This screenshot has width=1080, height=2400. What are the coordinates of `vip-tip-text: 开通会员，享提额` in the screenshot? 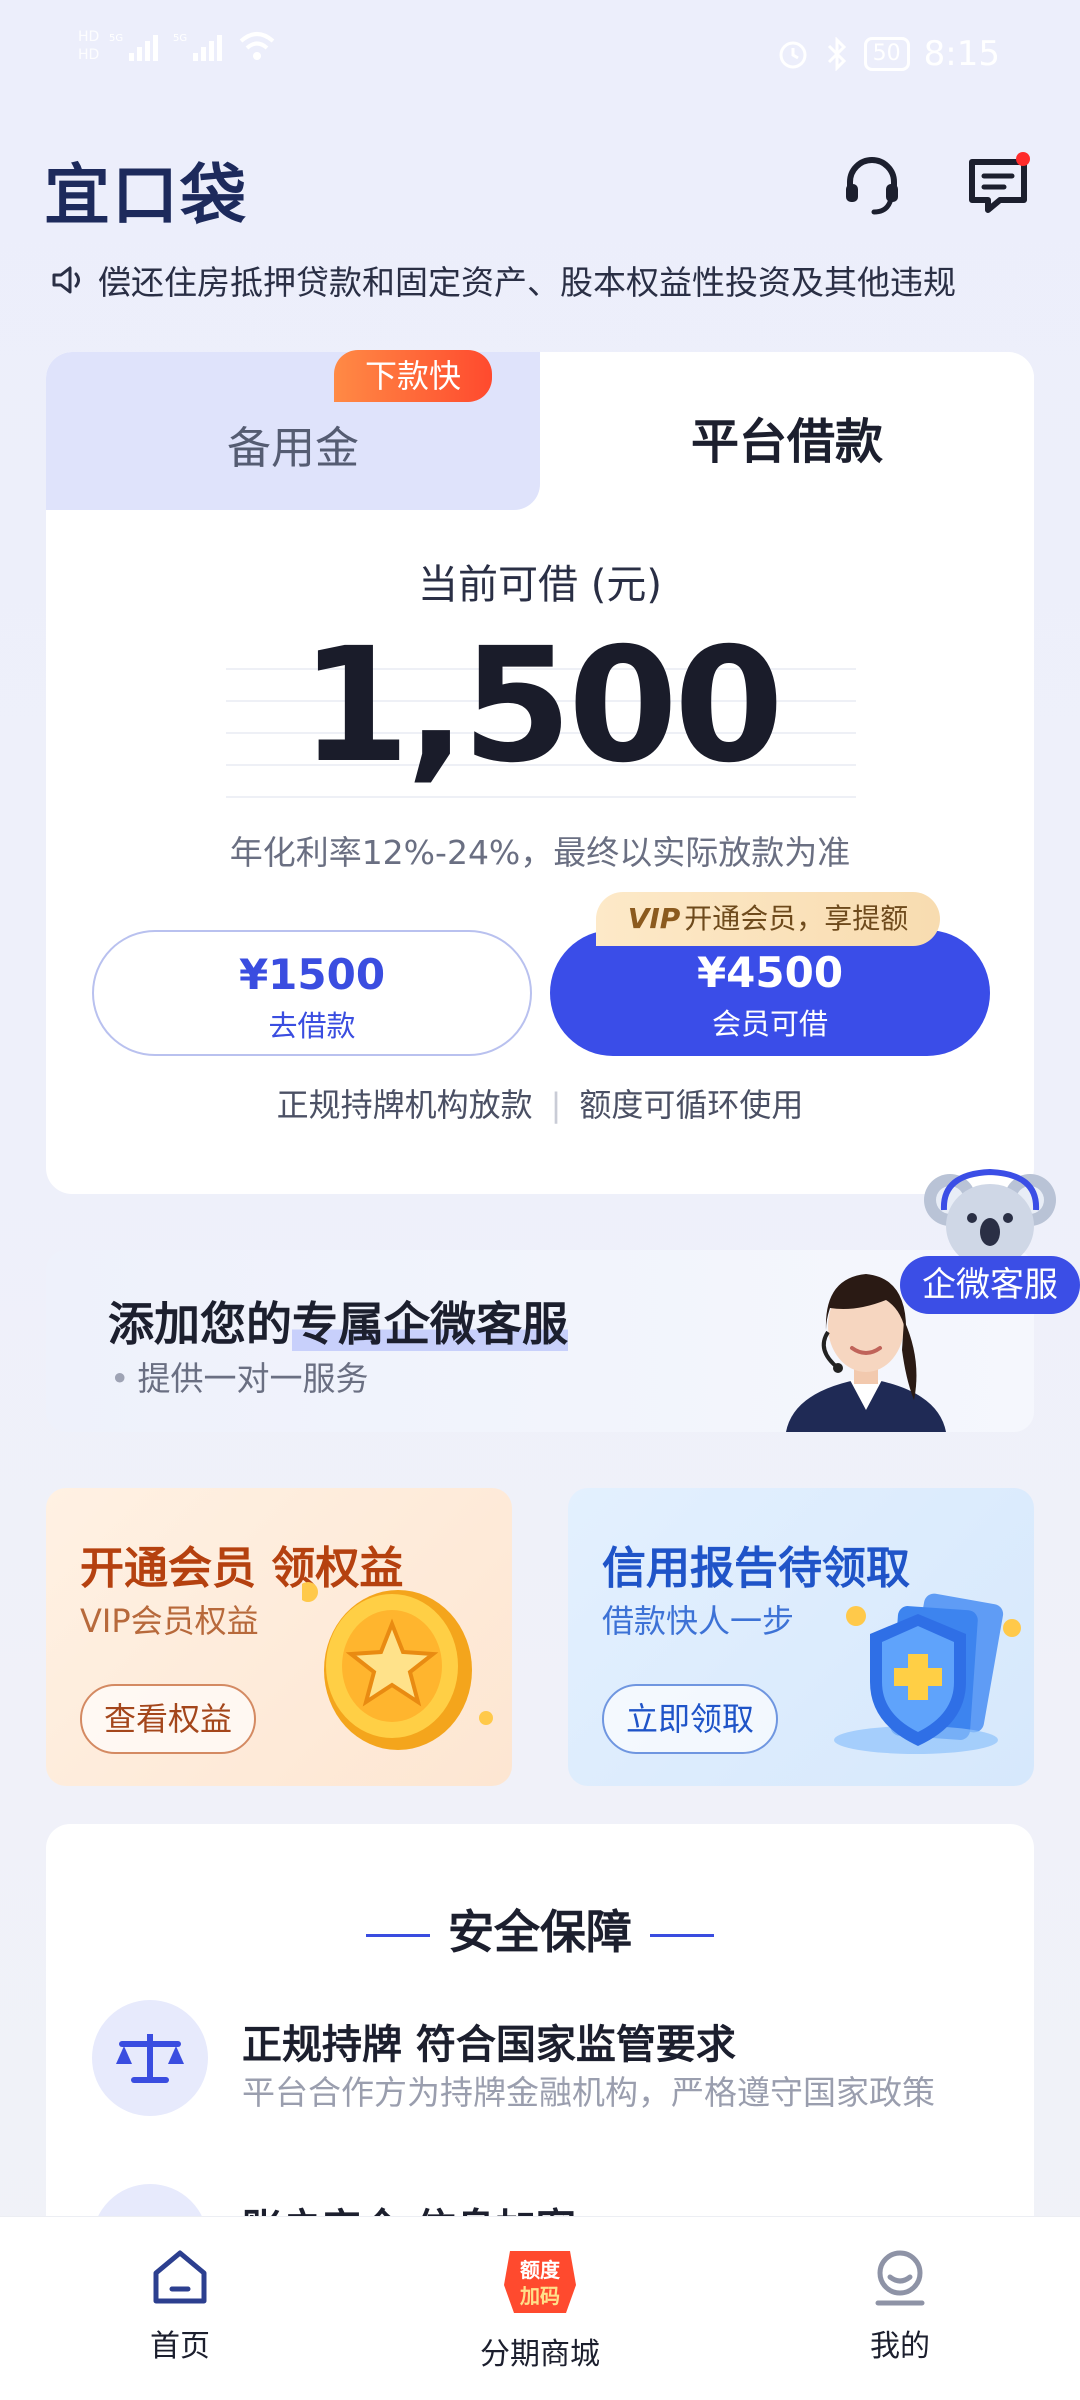 It's located at (796, 918).